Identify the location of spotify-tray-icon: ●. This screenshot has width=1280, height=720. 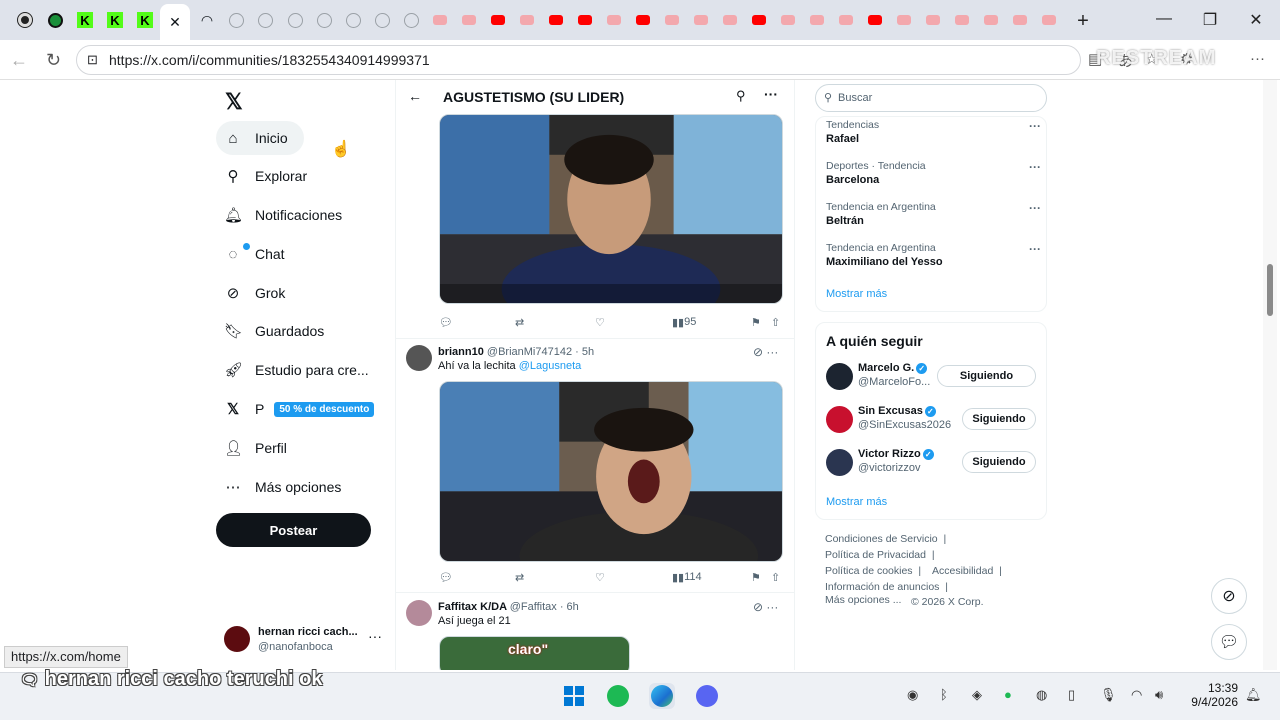
(1008, 694).